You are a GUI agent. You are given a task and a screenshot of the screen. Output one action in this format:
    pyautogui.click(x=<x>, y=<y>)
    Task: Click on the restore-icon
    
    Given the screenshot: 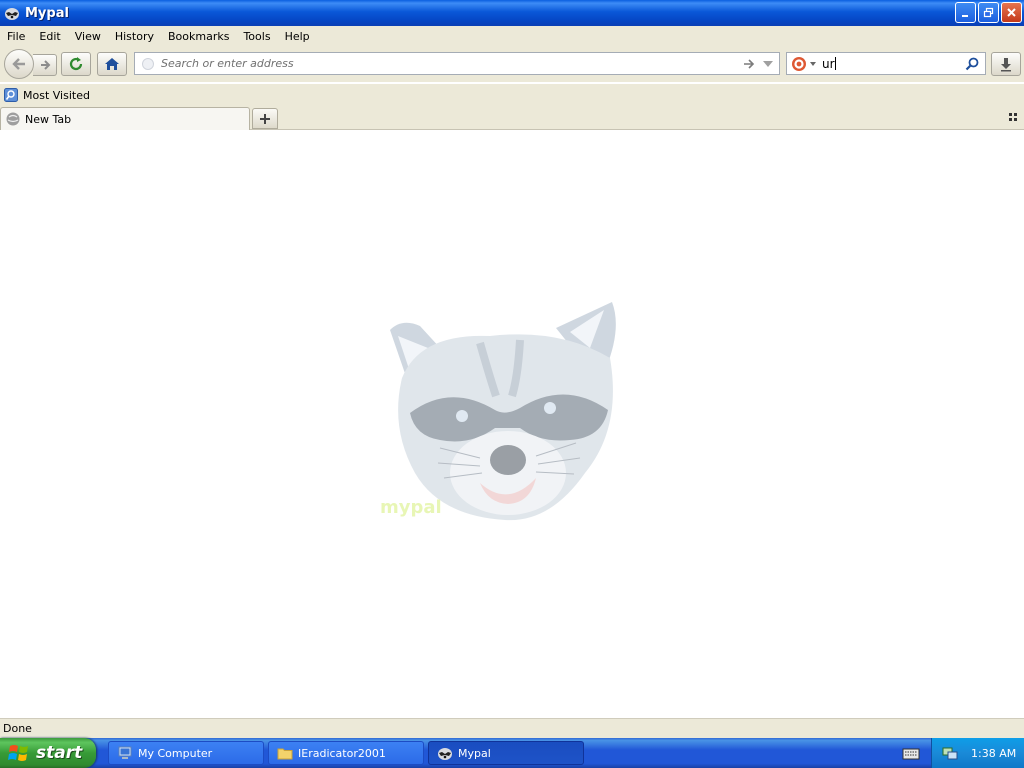 What is the action you would take?
    pyautogui.click(x=988, y=12)
    